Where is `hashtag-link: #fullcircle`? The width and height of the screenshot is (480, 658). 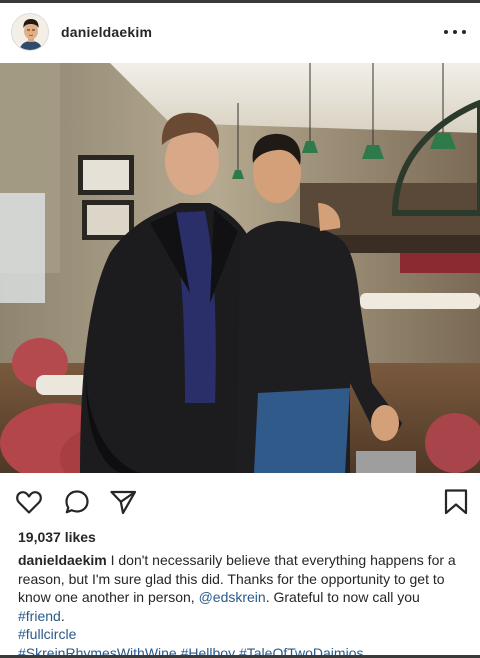
hashtag-link: #fullcircle is located at coordinates (47, 634).